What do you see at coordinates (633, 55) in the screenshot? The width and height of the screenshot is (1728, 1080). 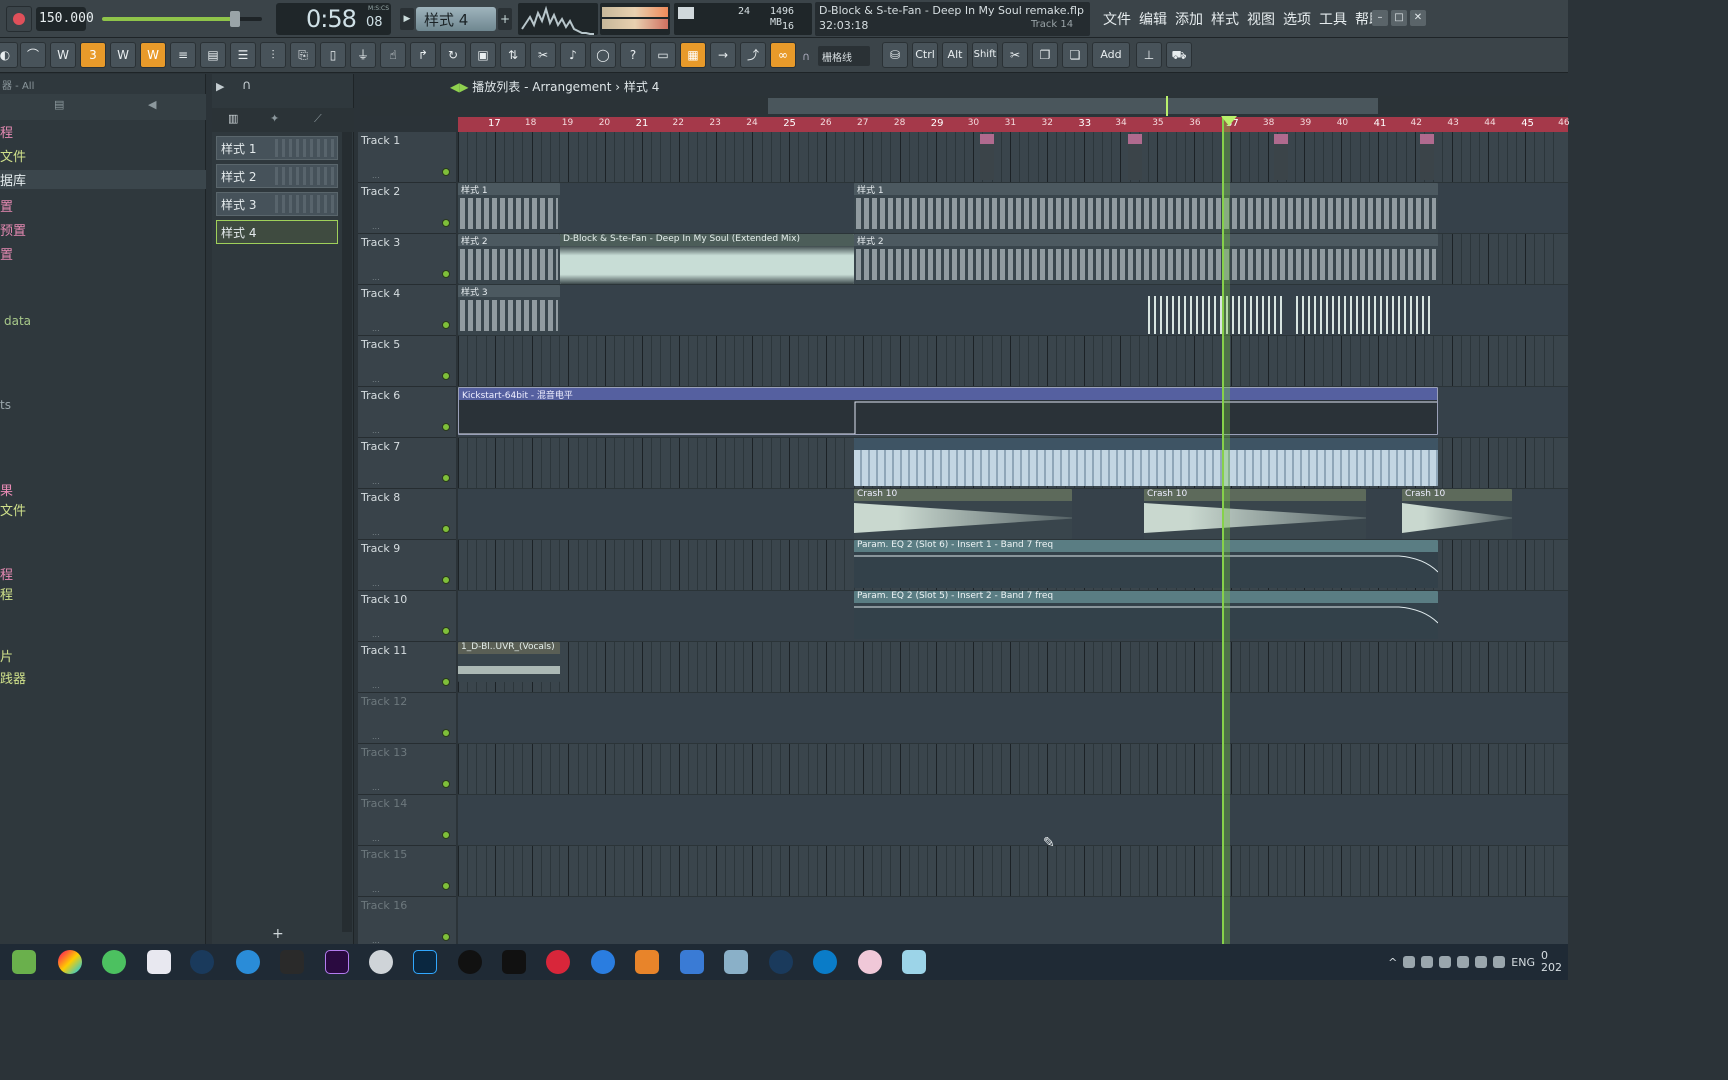 I see `help-icon: ?` at bounding box center [633, 55].